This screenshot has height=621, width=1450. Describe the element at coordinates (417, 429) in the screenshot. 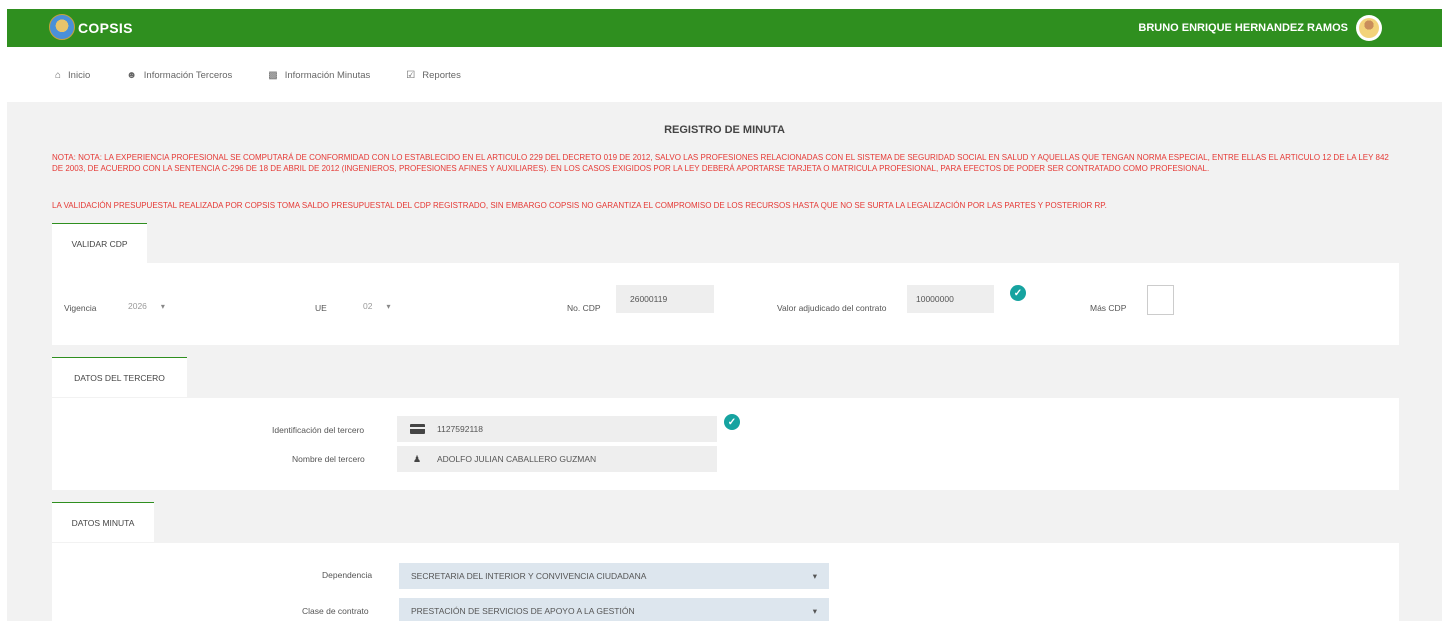

I see `id-card-icon` at that location.